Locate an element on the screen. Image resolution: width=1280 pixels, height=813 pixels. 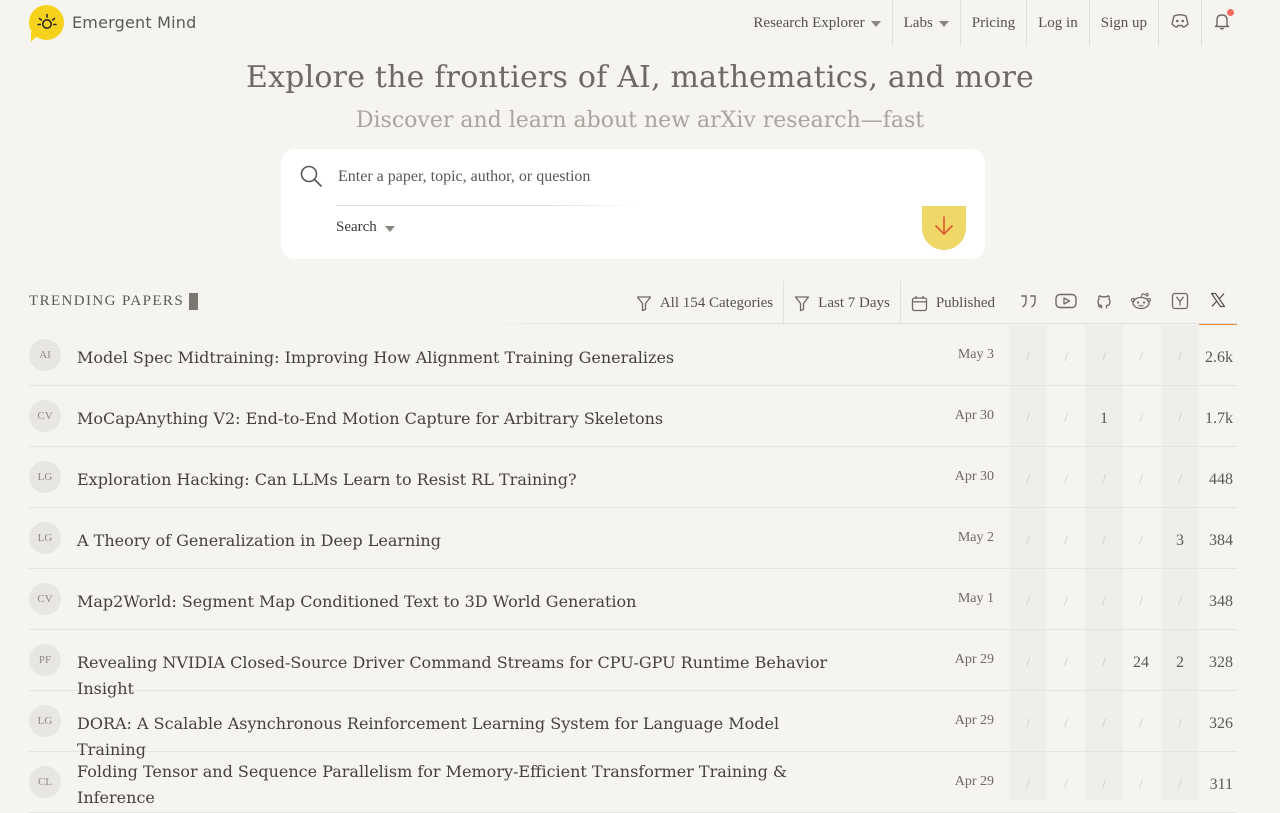
sort-by-github is located at coordinates (1104, 303).